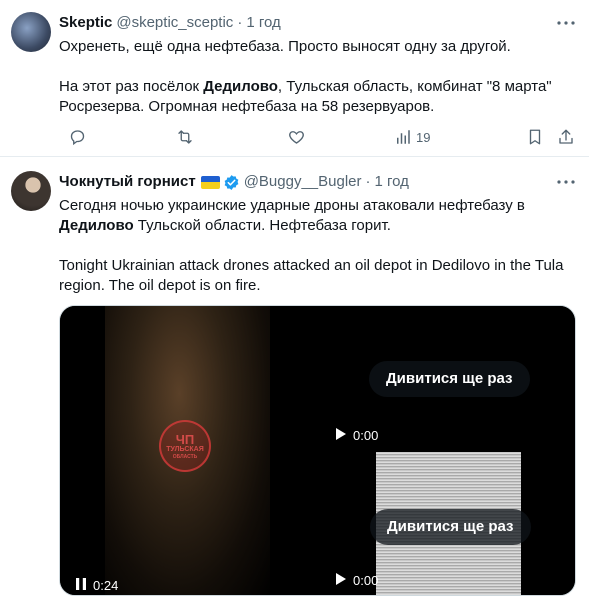 The height and width of the screenshot is (606, 589). Describe the element at coordinates (423, 137) in the screenshot. I see `stats-count: 19` at that location.